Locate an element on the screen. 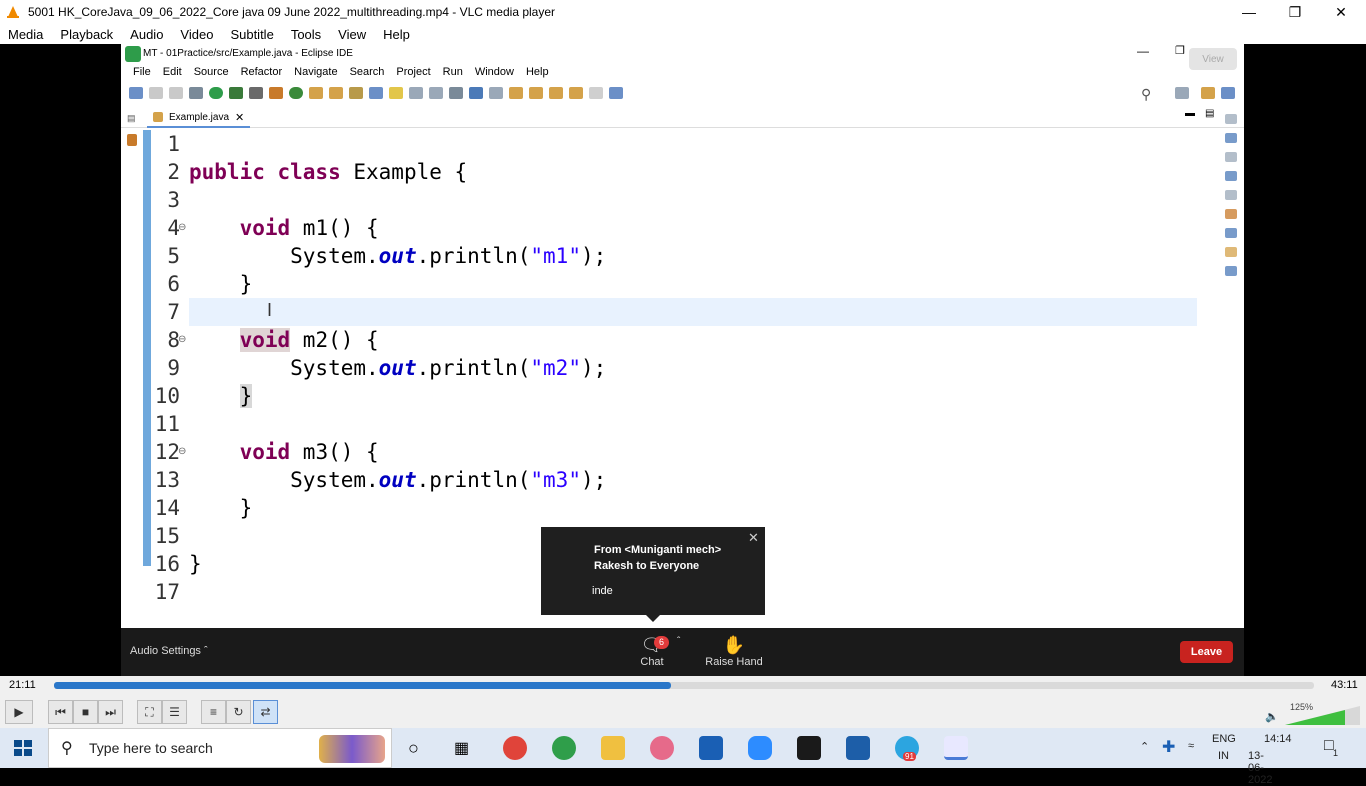 Image resolution: width=1366 pixels, height=786 pixels. menu-media: Media is located at coordinates (26, 34).